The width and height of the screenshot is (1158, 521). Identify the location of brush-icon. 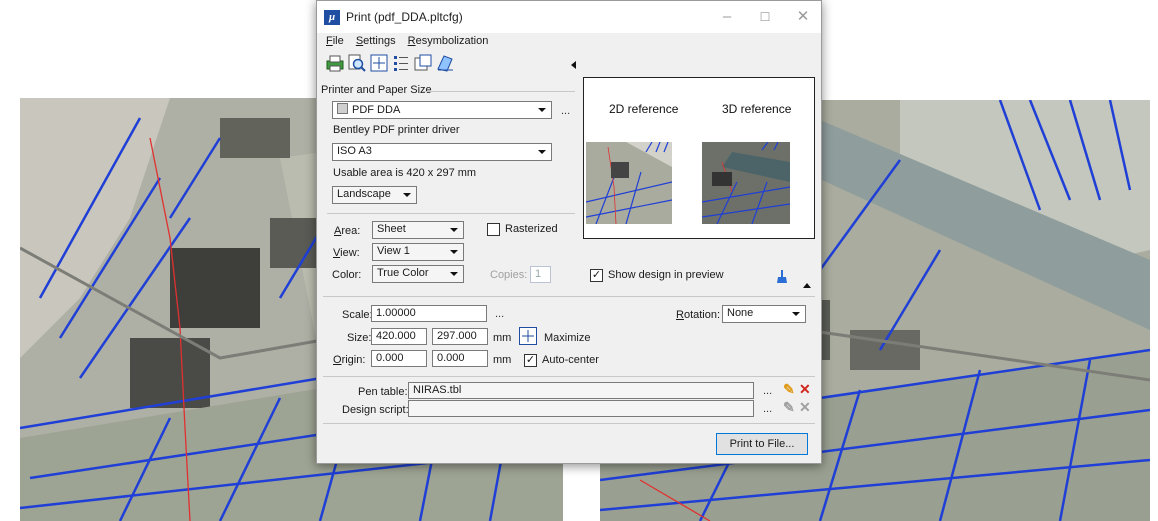
(782, 277).